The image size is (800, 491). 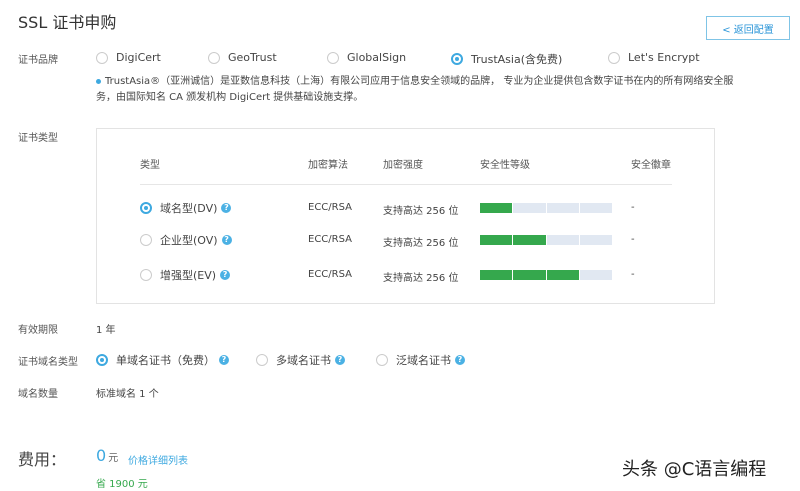 I want to click on type-label: 企业型(OV), so click(x=189, y=240).